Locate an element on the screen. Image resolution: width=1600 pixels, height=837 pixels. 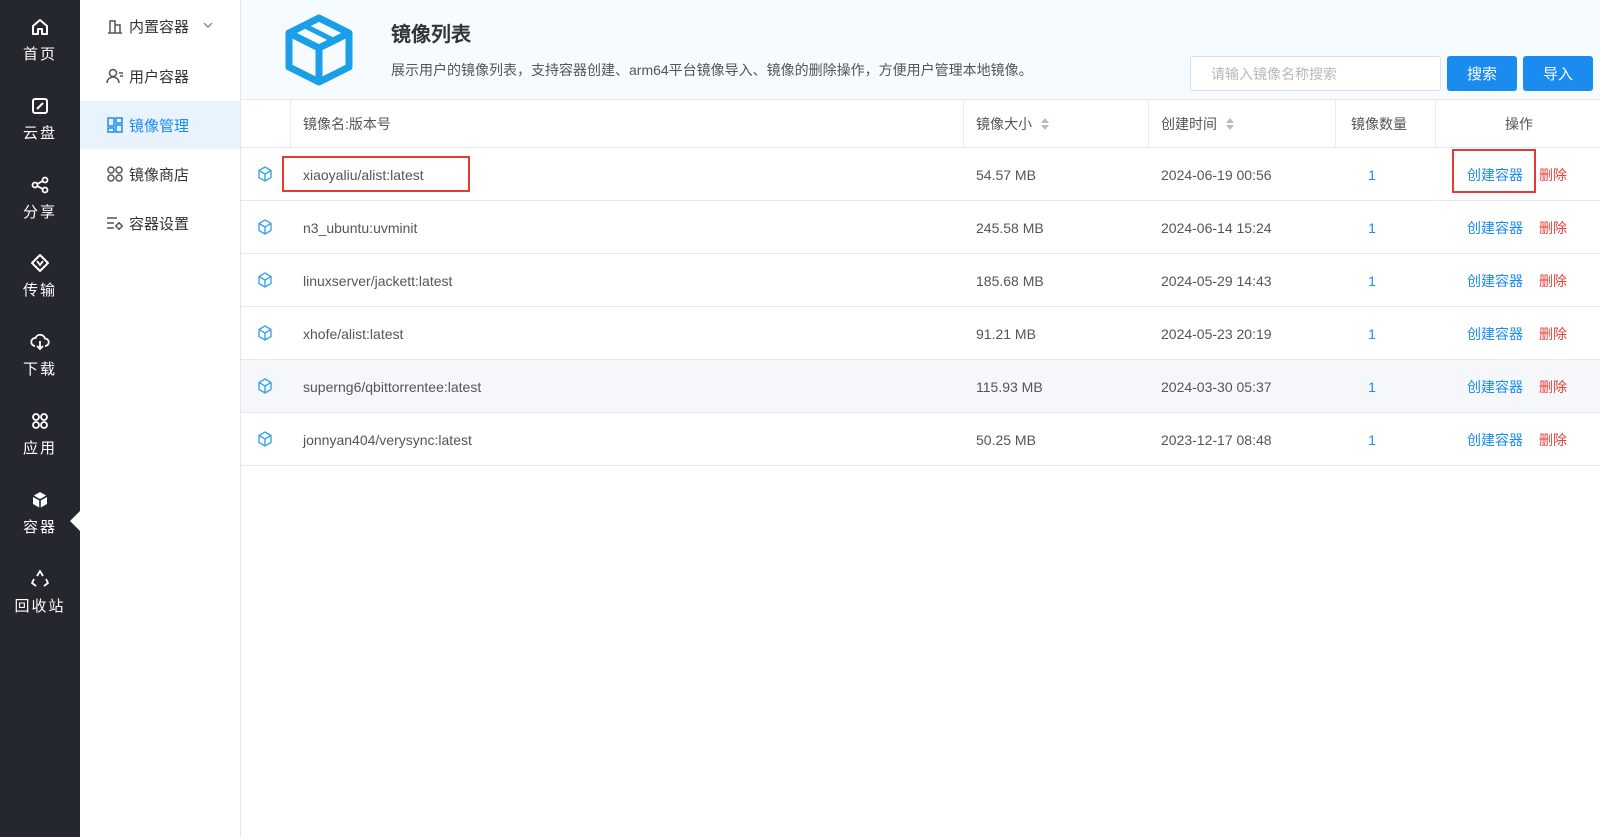
rail-item-label: 下载 is located at coordinates (39, 369).